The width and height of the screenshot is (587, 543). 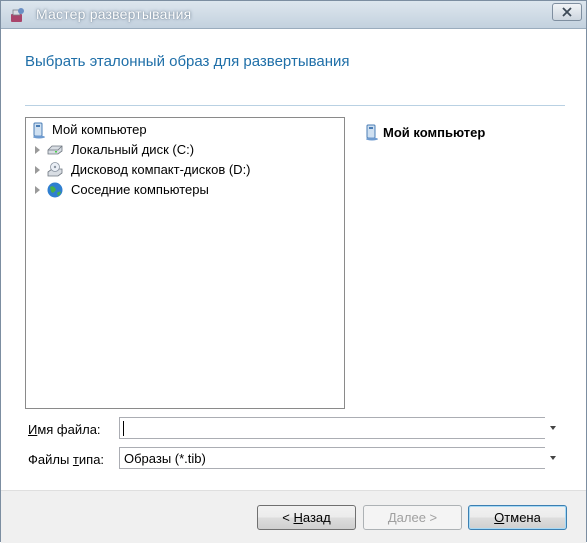 What do you see at coordinates (178, 130) in the screenshot?
I see `tree-item-my-computer: Мой компьютер` at bounding box center [178, 130].